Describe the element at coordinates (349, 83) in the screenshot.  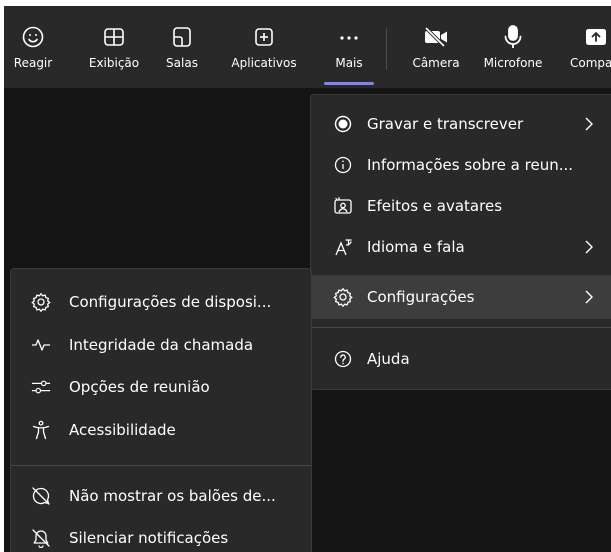
I see `active-tab-indicator` at that location.